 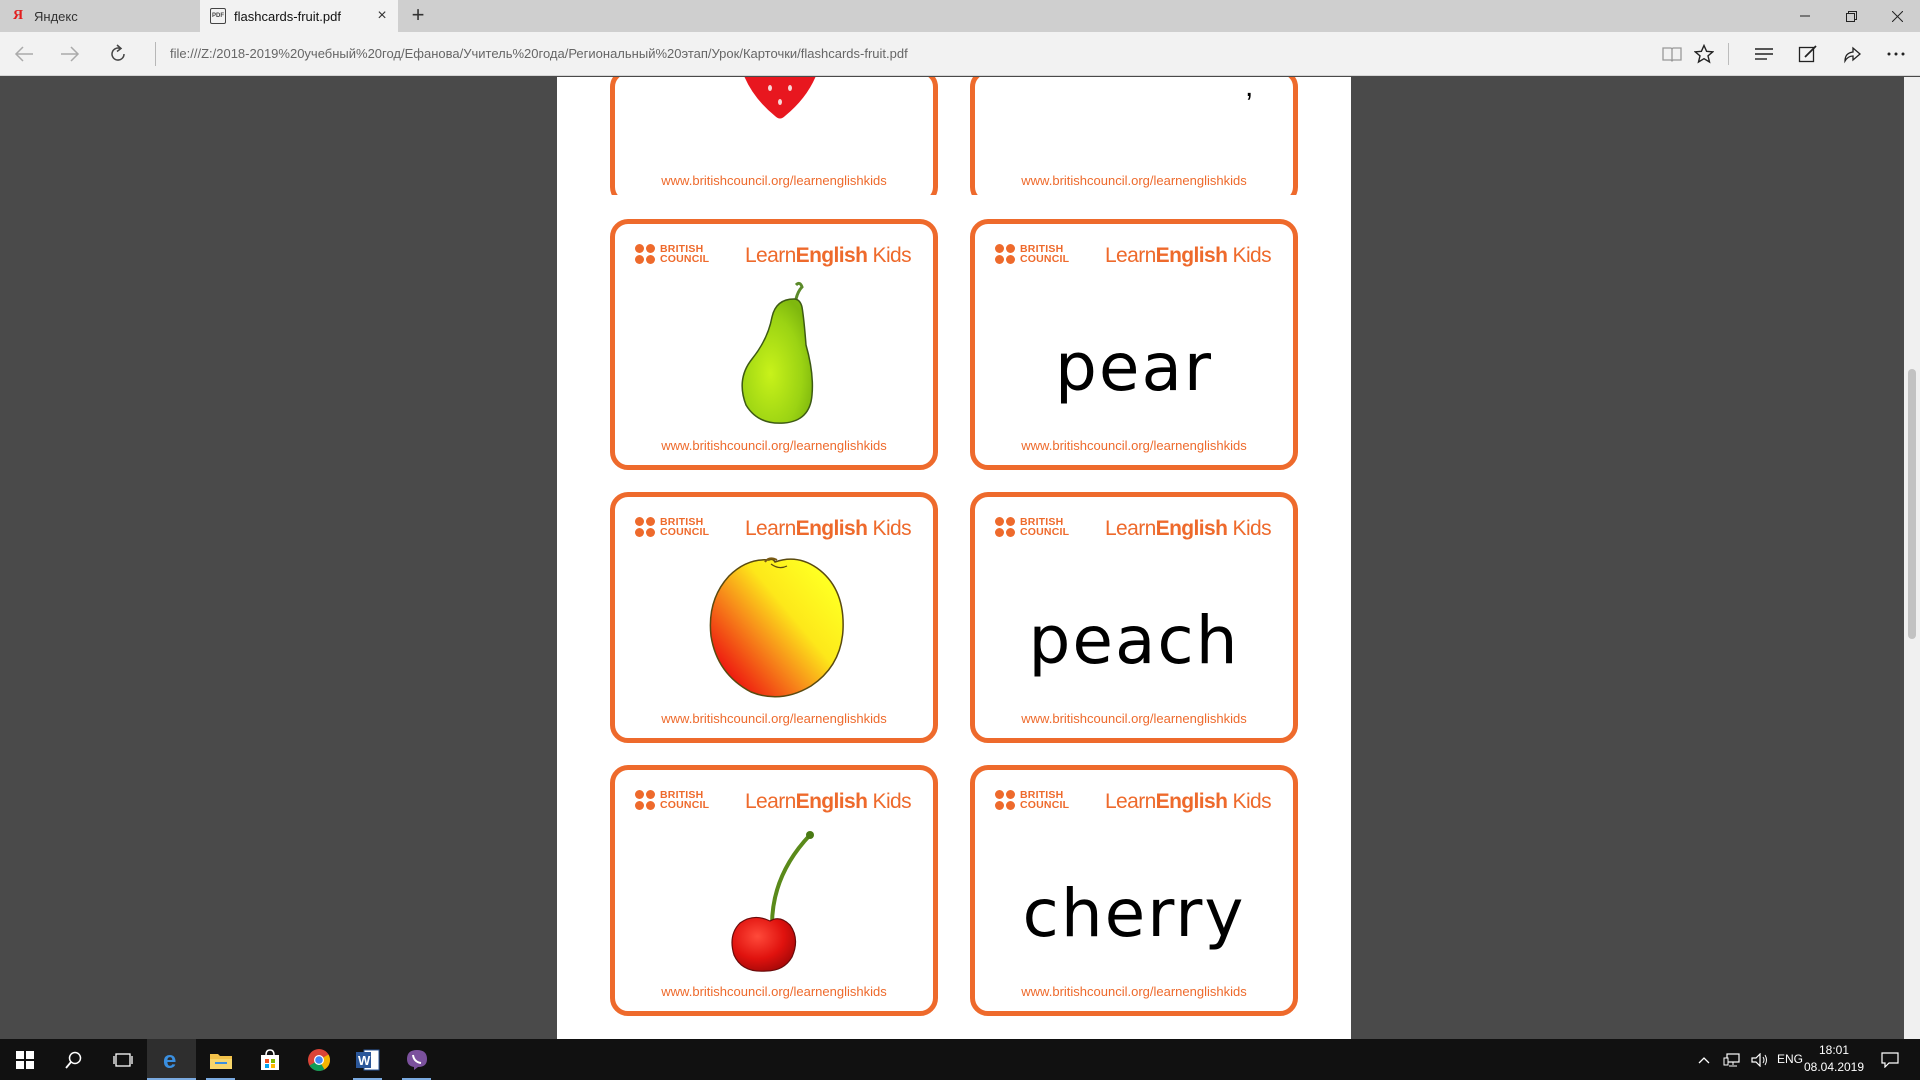 What do you see at coordinates (1834, 1067) in the screenshot?
I see `clock-date: 08.04.2019` at bounding box center [1834, 1067].